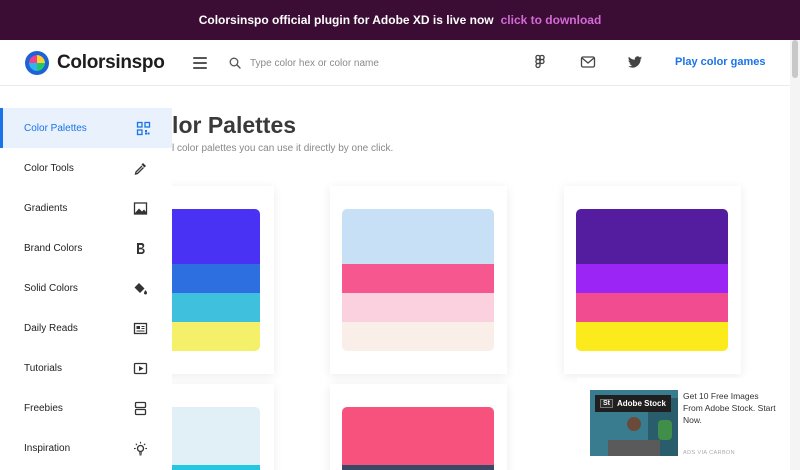 The height and width of the screenshot is (470, 800). I want to click on image-icon, so click(140, 208).